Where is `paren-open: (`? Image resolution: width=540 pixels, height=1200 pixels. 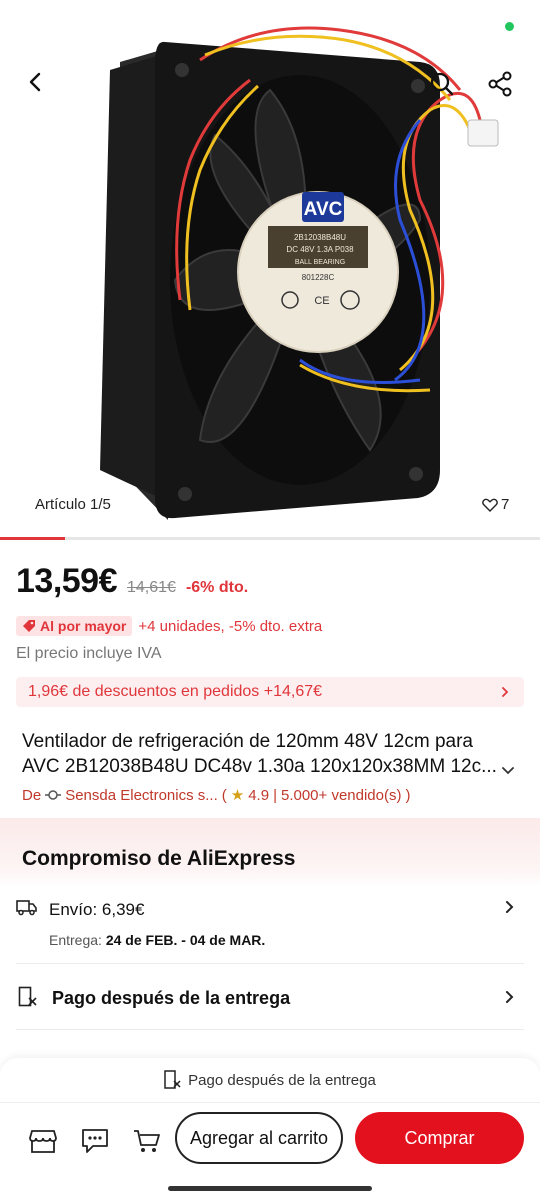
paren-open: ( is located at coordinates (224, 795).